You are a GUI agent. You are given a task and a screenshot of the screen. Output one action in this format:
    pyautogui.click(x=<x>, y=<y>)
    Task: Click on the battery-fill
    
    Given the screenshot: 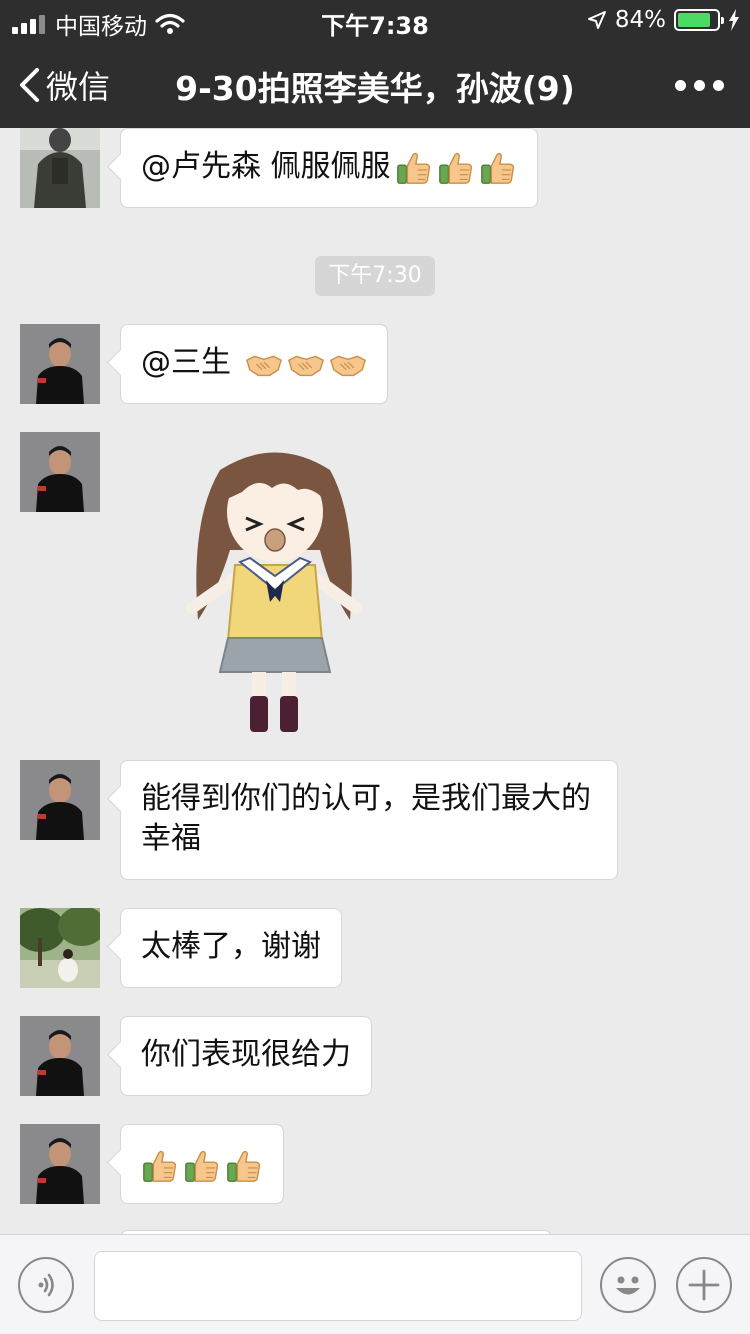 What is the action you would take?
    pyautogui.click(x=694, y=20)
    